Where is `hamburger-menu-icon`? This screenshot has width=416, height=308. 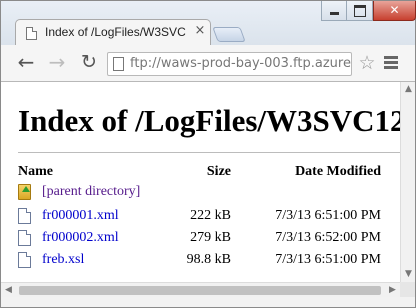 hamburger-menu-icon is located at coordinates (391, 62).